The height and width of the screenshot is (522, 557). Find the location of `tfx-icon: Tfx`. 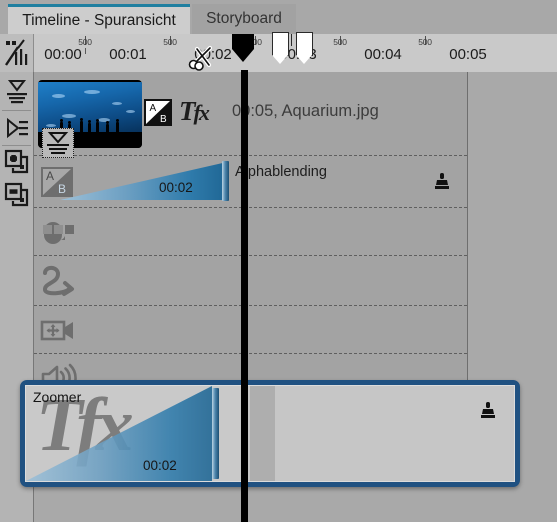

tfx-icon: Tfx is located at coordinates (194, 111).